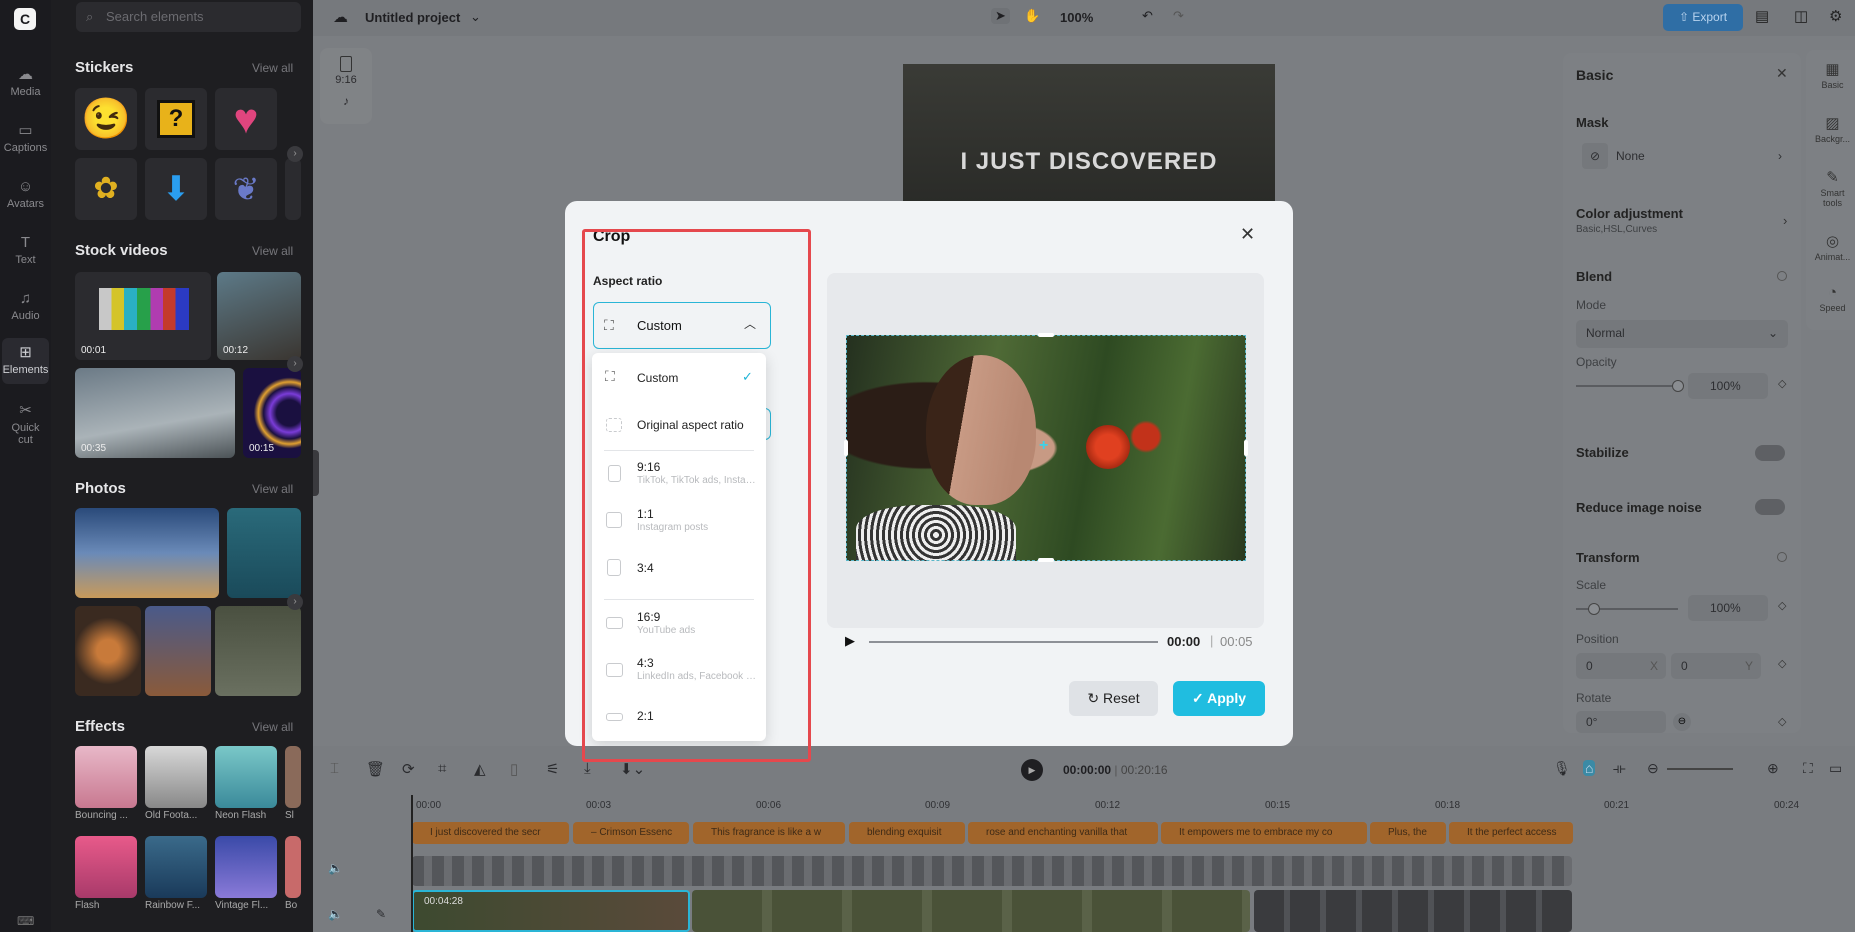 This screenshot has height=932, width=1855. Describe the element at coordinates (246, 189) in the screenshot. I see `sticker-leaf: ❦` at that location.